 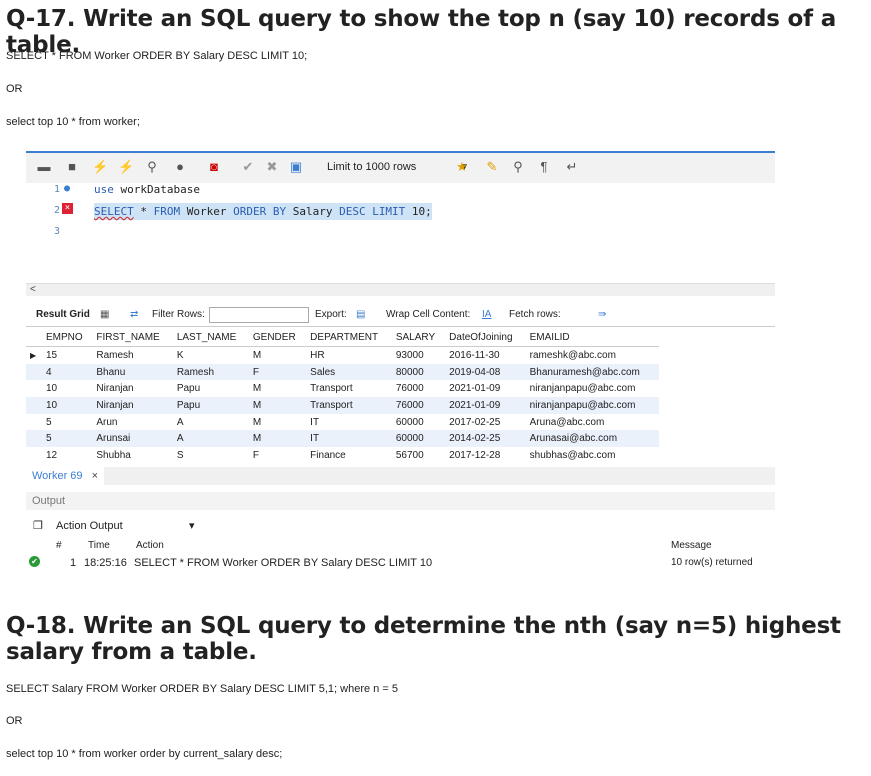 I want to click on table-cell: 4, so click(x=67, y=372).